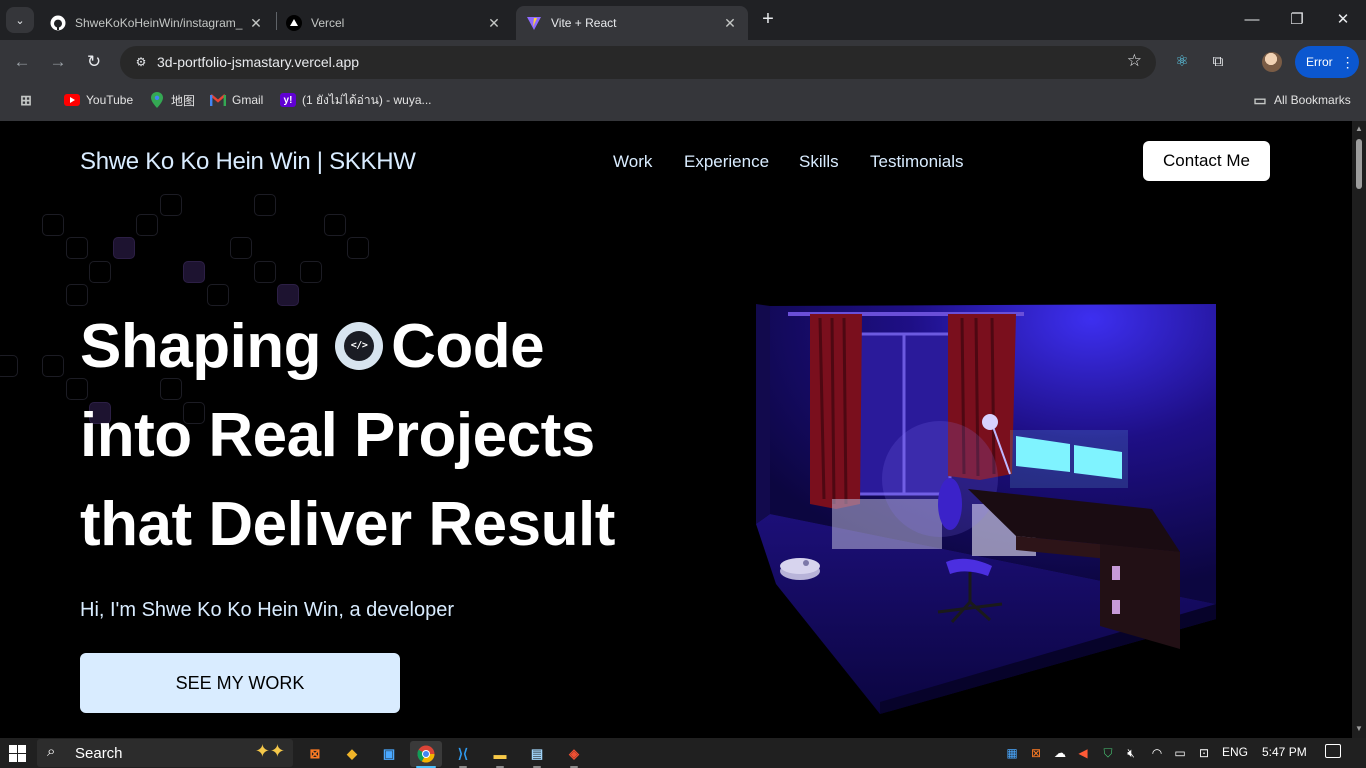  Describe the element at coordinates (534, 23) in the screenshot. I see `vite-icon` at that location.